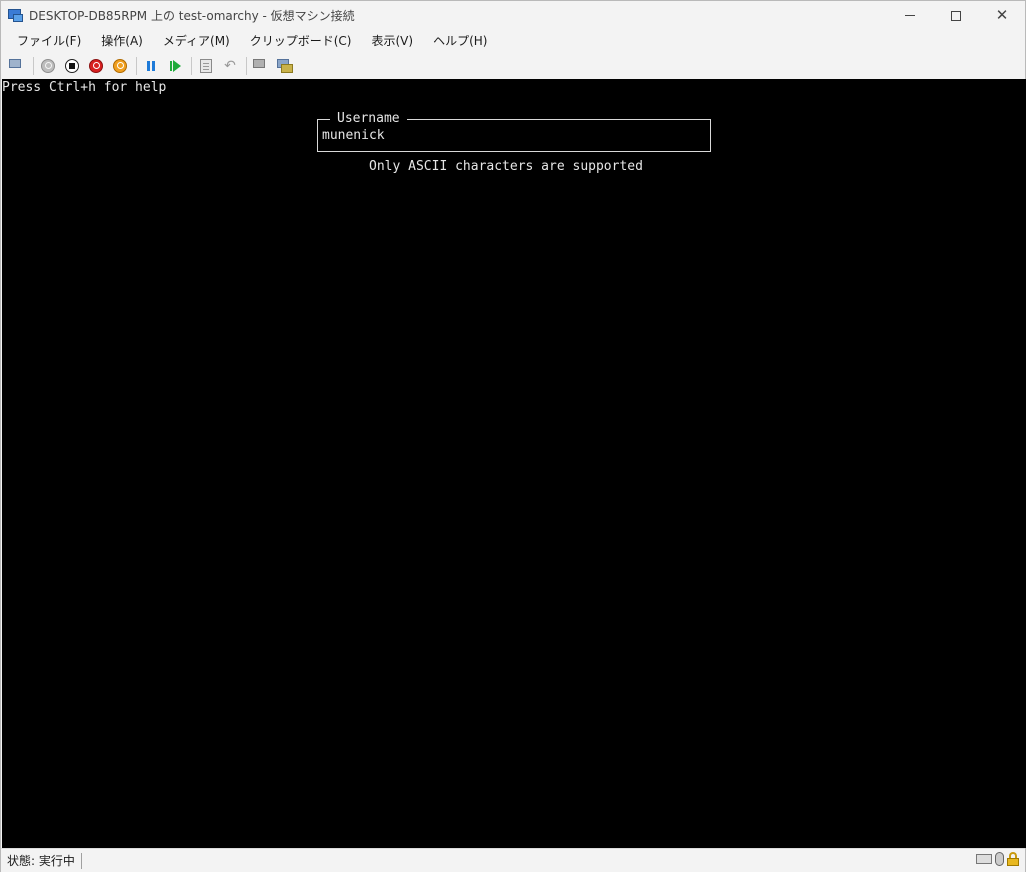 The height and width of the screenshot is (872, 1026). What do you see at coordinates (301, 41) in the screenshot?
I see `menu-clipboard: クリップボード(C)` at bounding box center [301, 41].